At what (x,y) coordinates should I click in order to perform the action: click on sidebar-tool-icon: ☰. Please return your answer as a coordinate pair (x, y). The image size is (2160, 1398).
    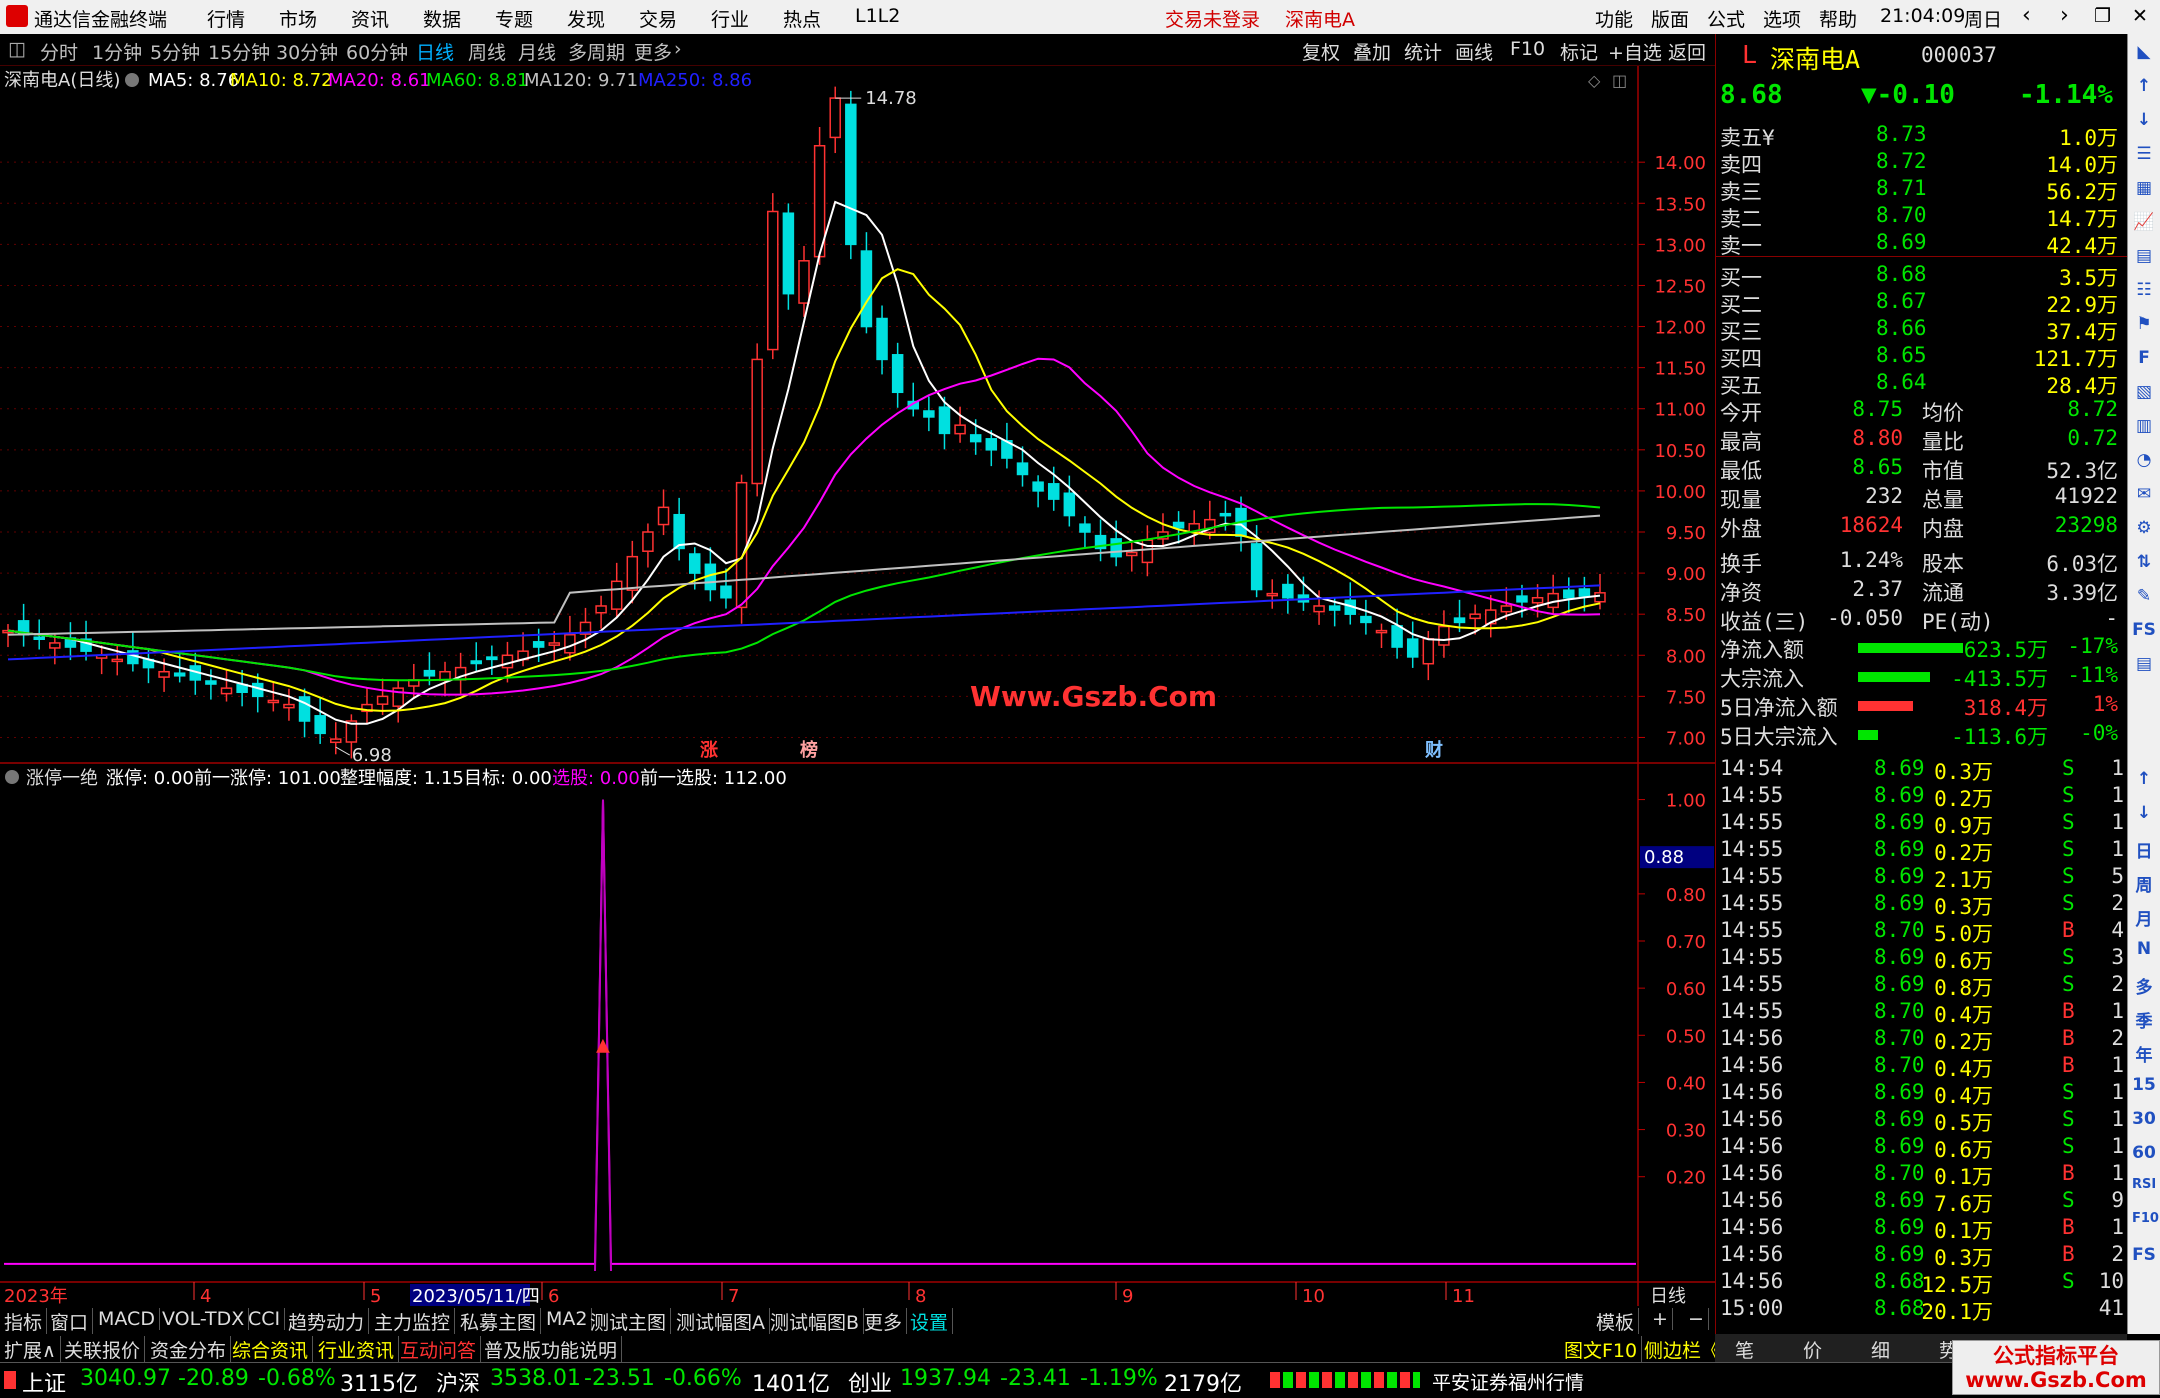
    Looking at the image, I should click on (2144, 157).